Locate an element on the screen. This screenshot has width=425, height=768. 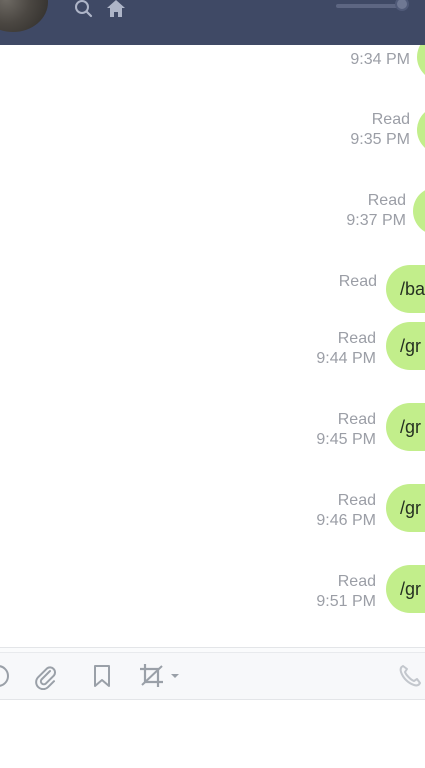
paperclip-icon is located at coordinates (45, 676).